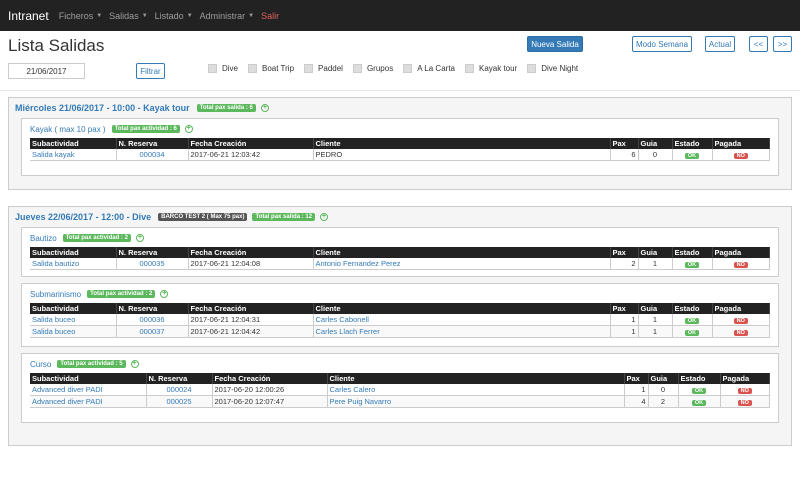 The height and width of the screenshot is (500, 800). I want to click on reserva-link: 000025, so click(179, 401).